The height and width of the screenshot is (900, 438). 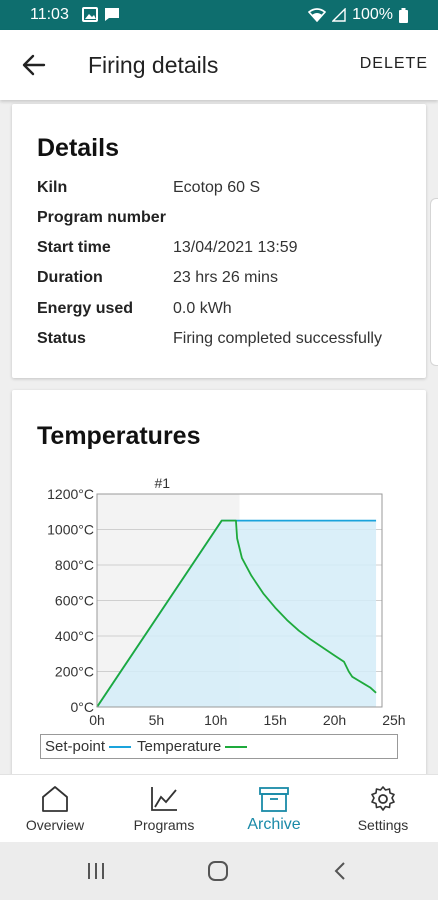 I want to click on signal-icon, so click(x=339, y=15).